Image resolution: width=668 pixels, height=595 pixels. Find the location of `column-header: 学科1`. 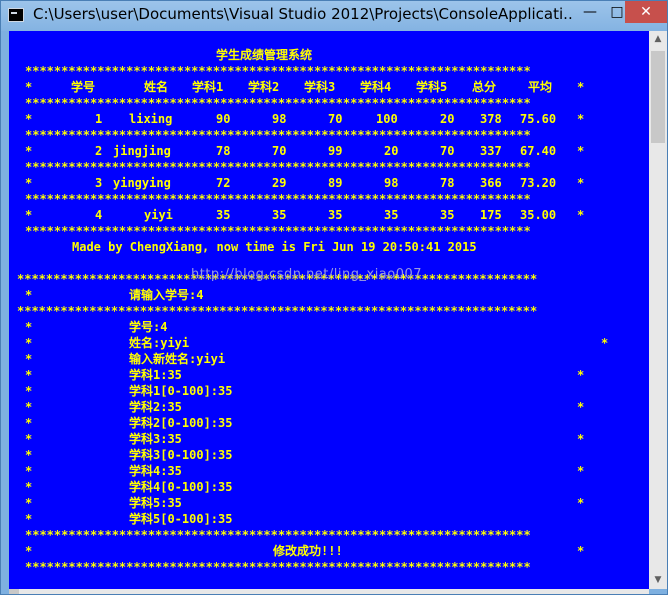

column-header: 学科1 is located at coordinates (208, 87).